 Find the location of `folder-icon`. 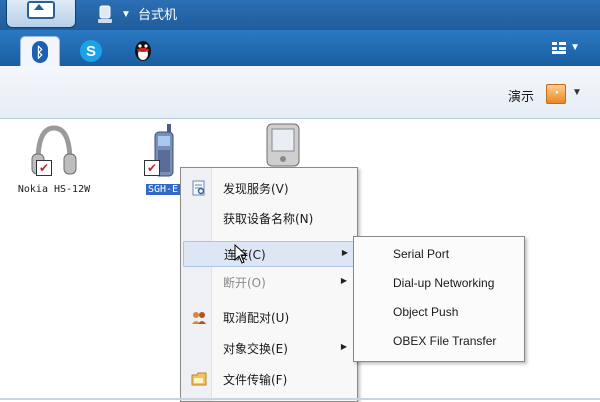

folder-icon is located at coordinates (199, 379).